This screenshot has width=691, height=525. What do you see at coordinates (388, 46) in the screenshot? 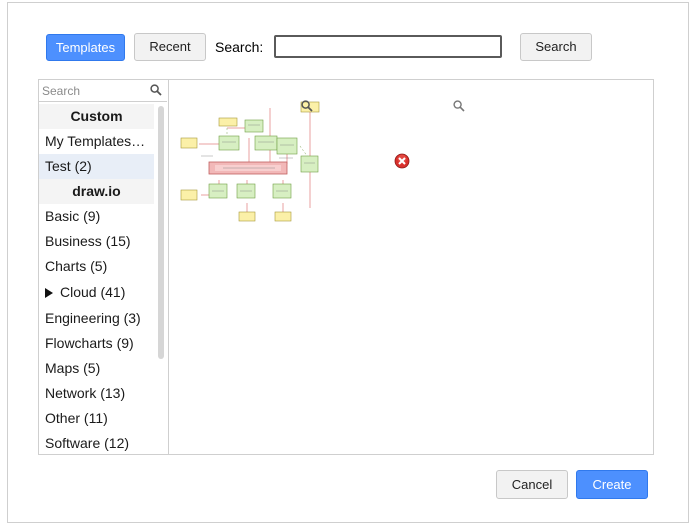
I see `search-input` at bounding box center [388, 46].